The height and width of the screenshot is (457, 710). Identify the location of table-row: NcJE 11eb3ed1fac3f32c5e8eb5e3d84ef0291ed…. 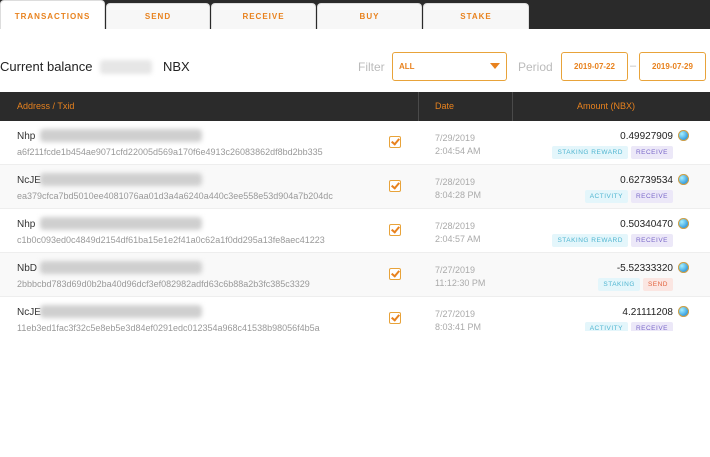
(355, 314).